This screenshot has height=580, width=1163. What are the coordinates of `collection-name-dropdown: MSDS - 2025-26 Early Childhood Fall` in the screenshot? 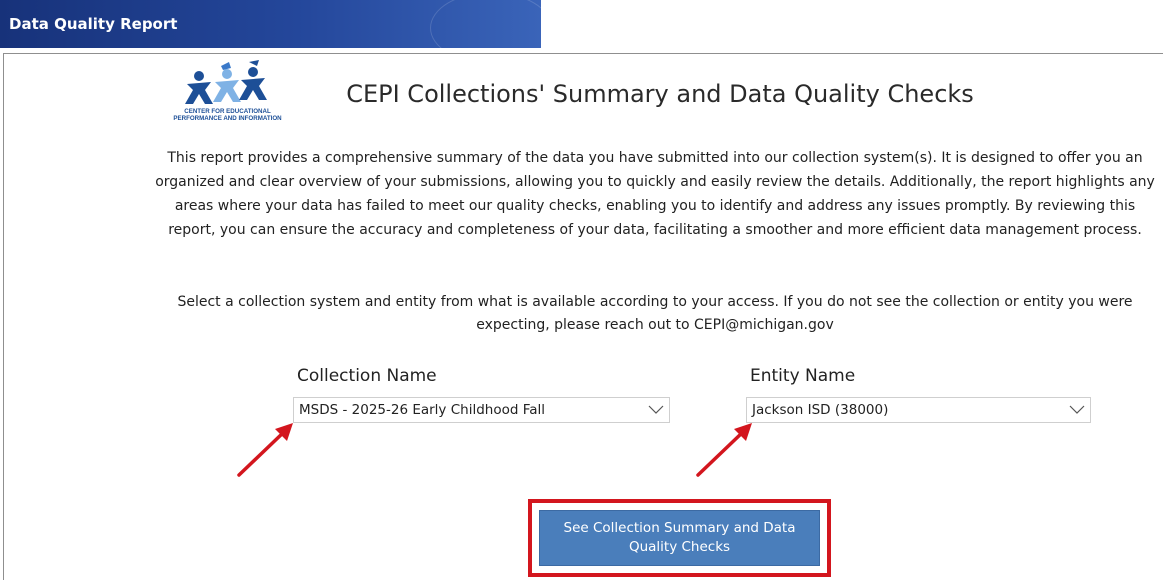 It's located at (481, 410).